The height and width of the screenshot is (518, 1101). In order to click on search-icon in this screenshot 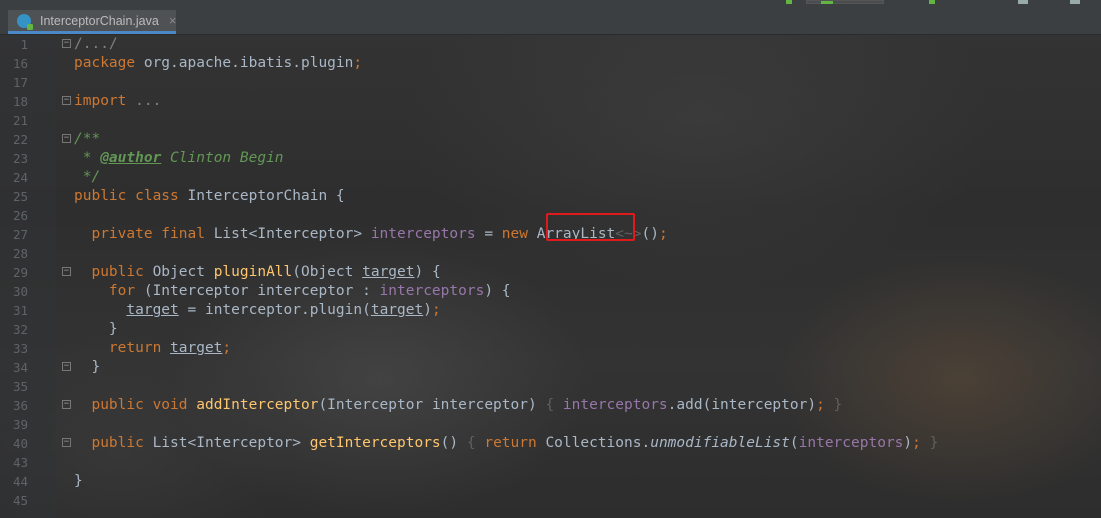, I will do `click(1075, 2)`.